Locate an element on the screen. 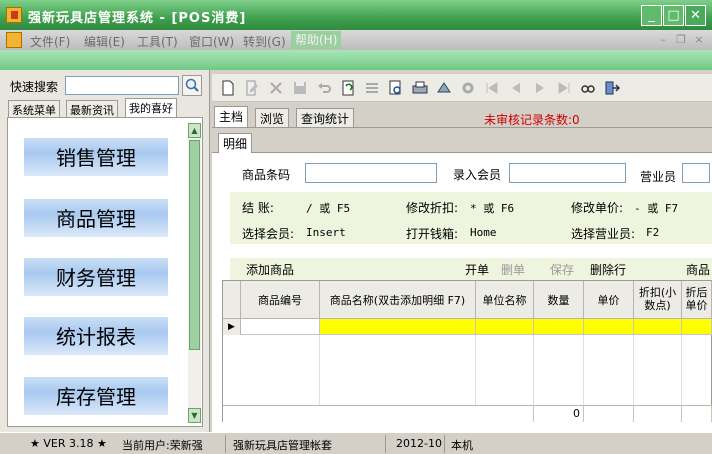 The image size is (712, 454). nav-reports-button: 统计报表 is located at coordinates (96, 336).